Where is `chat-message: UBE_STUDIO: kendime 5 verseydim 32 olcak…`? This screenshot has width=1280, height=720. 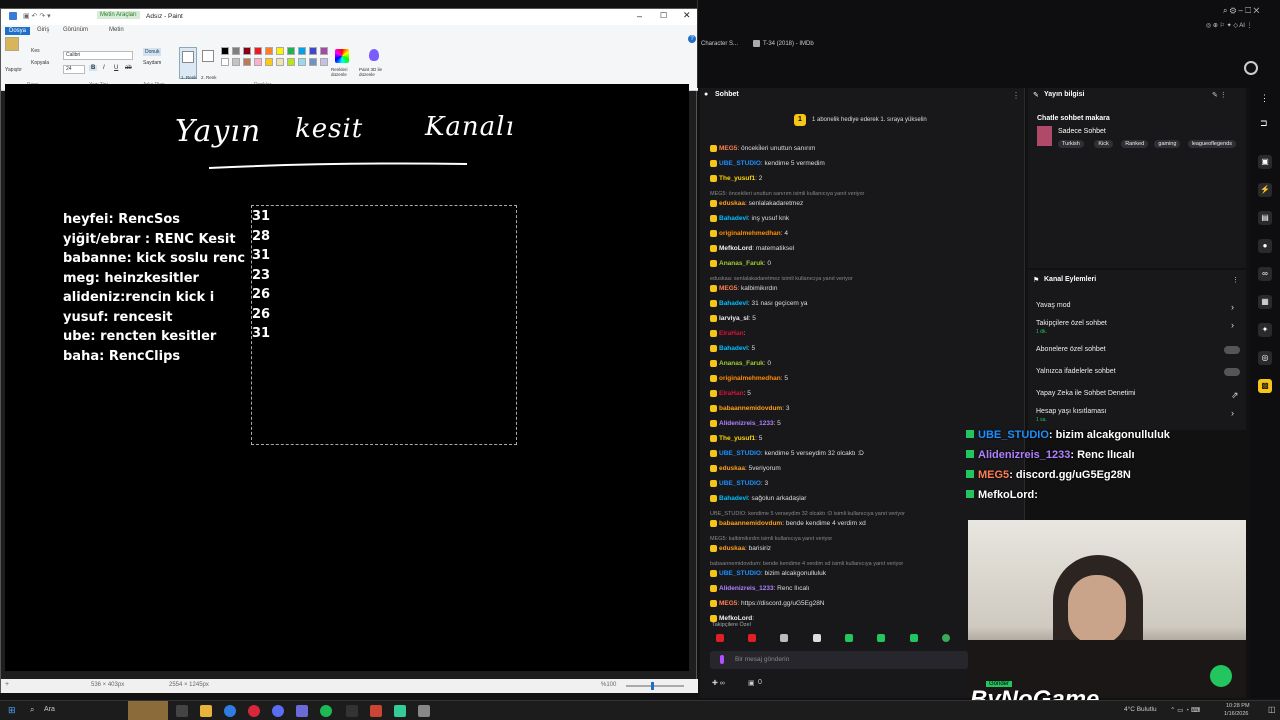 chat-message: UBE_STUDIO: kendime 5 verseydim 32 olcak… is located at coordinates (787, 453).